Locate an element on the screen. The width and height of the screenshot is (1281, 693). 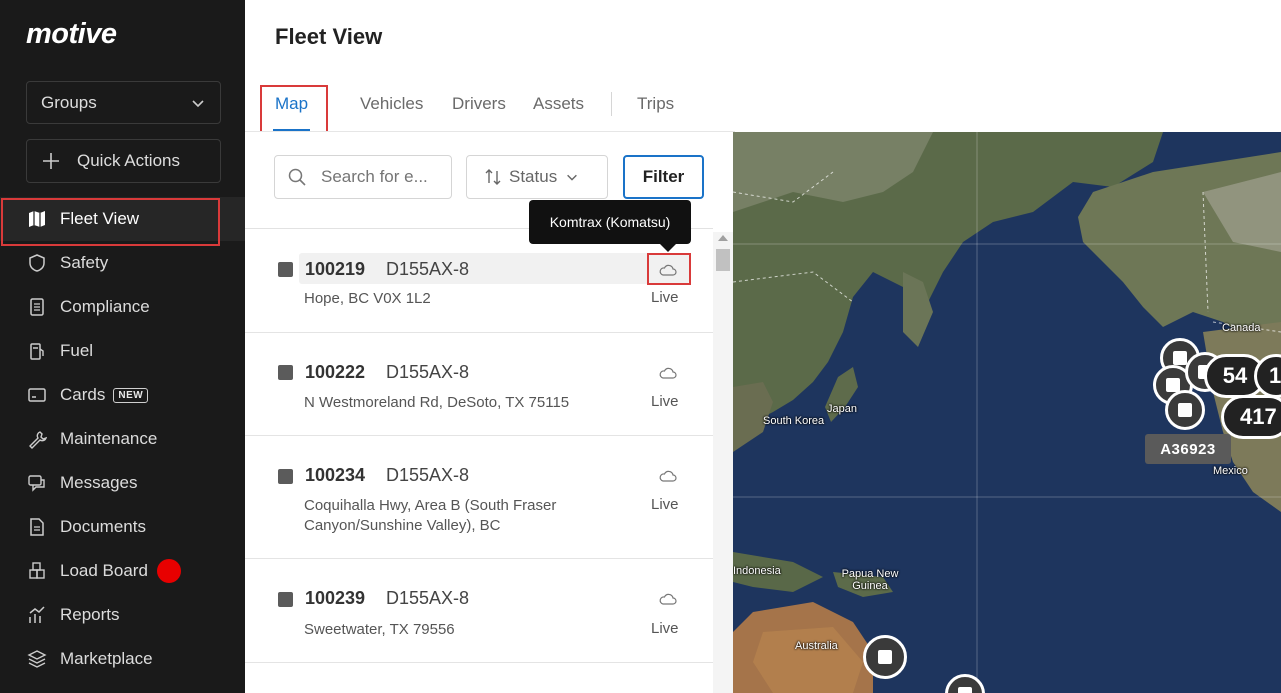
tab-drivers: Drivers is located at coordinates (479, 104).